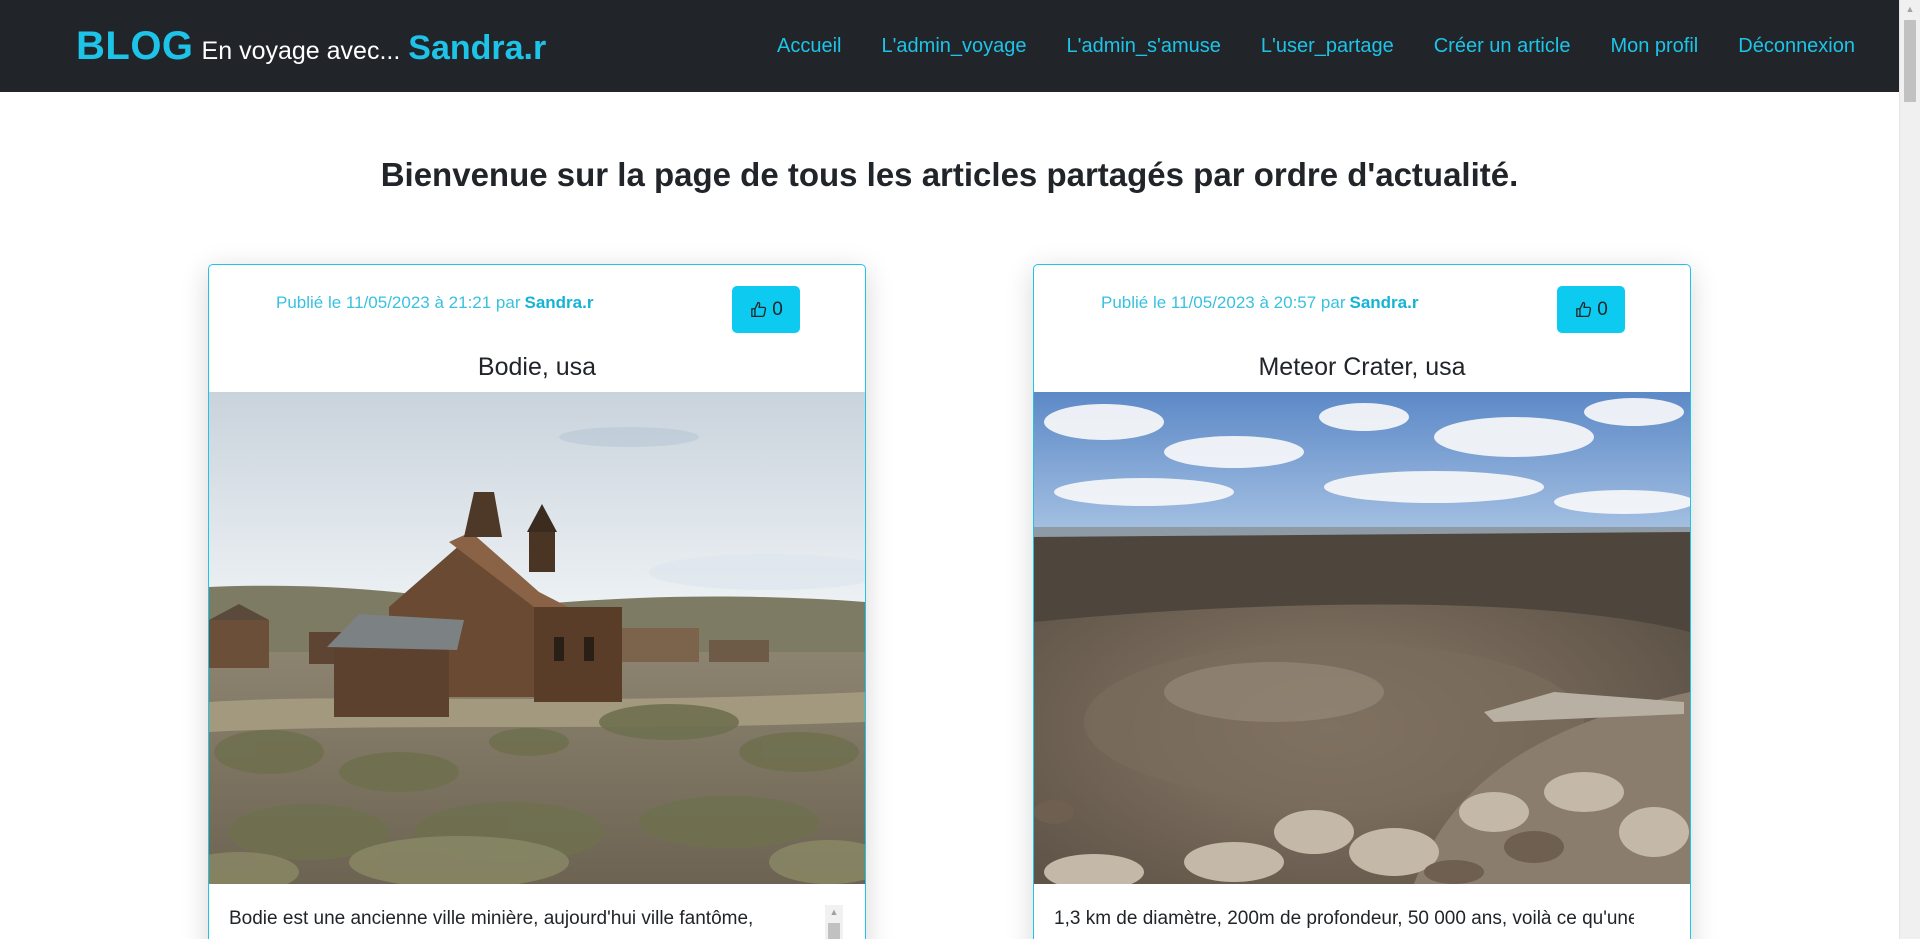 This screenshot has width=1920, height=939. Describe the element at coordinates (398, 302) in the screenshot. I see `article-published-date: Publié le 11/05/2023 à 21:21 par` at that location.